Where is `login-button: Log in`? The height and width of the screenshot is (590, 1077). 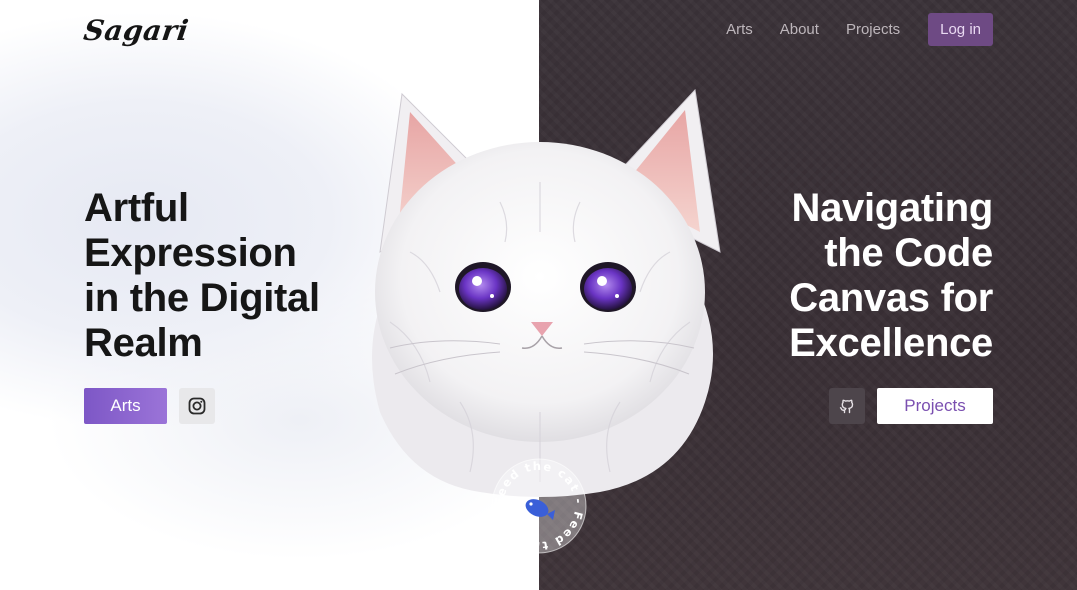
login-button: Log in is located at coordinates (960, 29).